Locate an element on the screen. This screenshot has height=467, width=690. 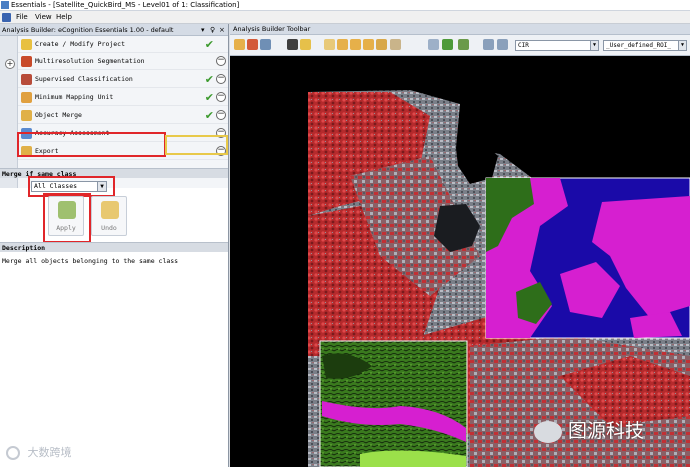
zoom-in-icon is located at coordinates (342, 44).